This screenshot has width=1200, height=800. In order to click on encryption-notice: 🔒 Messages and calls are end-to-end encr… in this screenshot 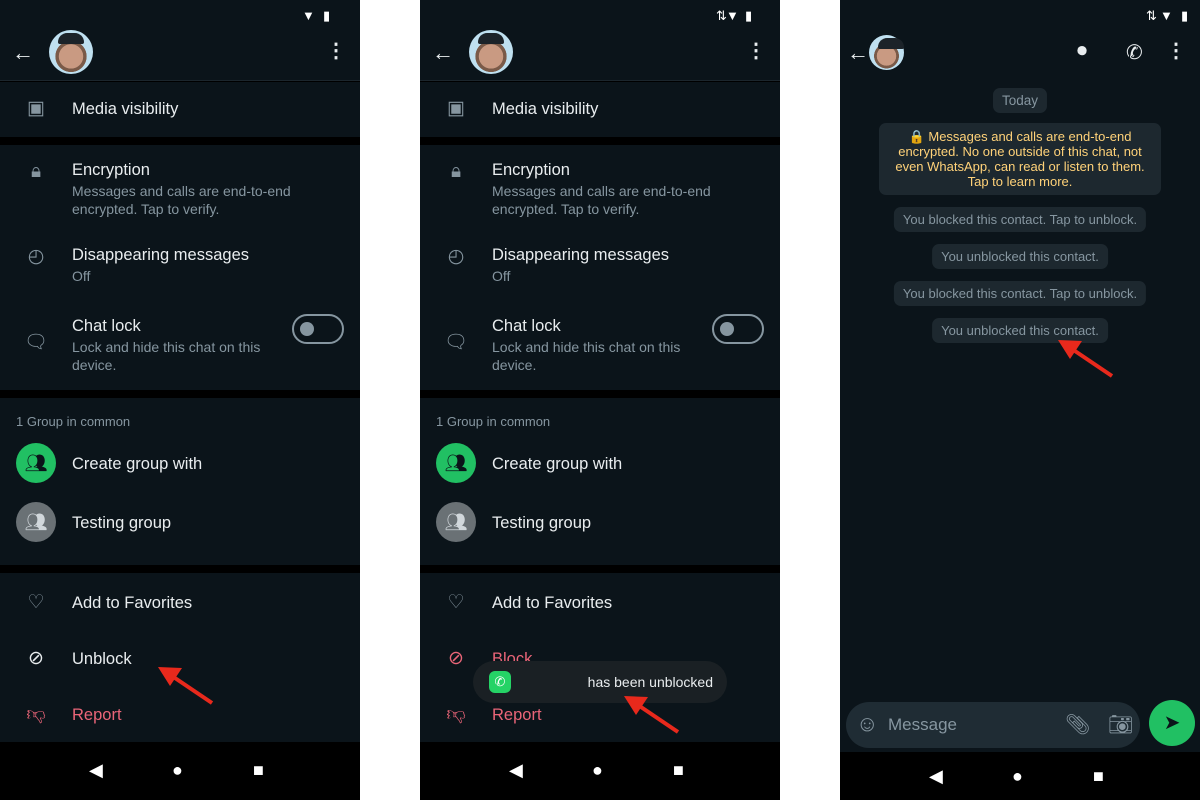, I will do `click(1020, 159)`.